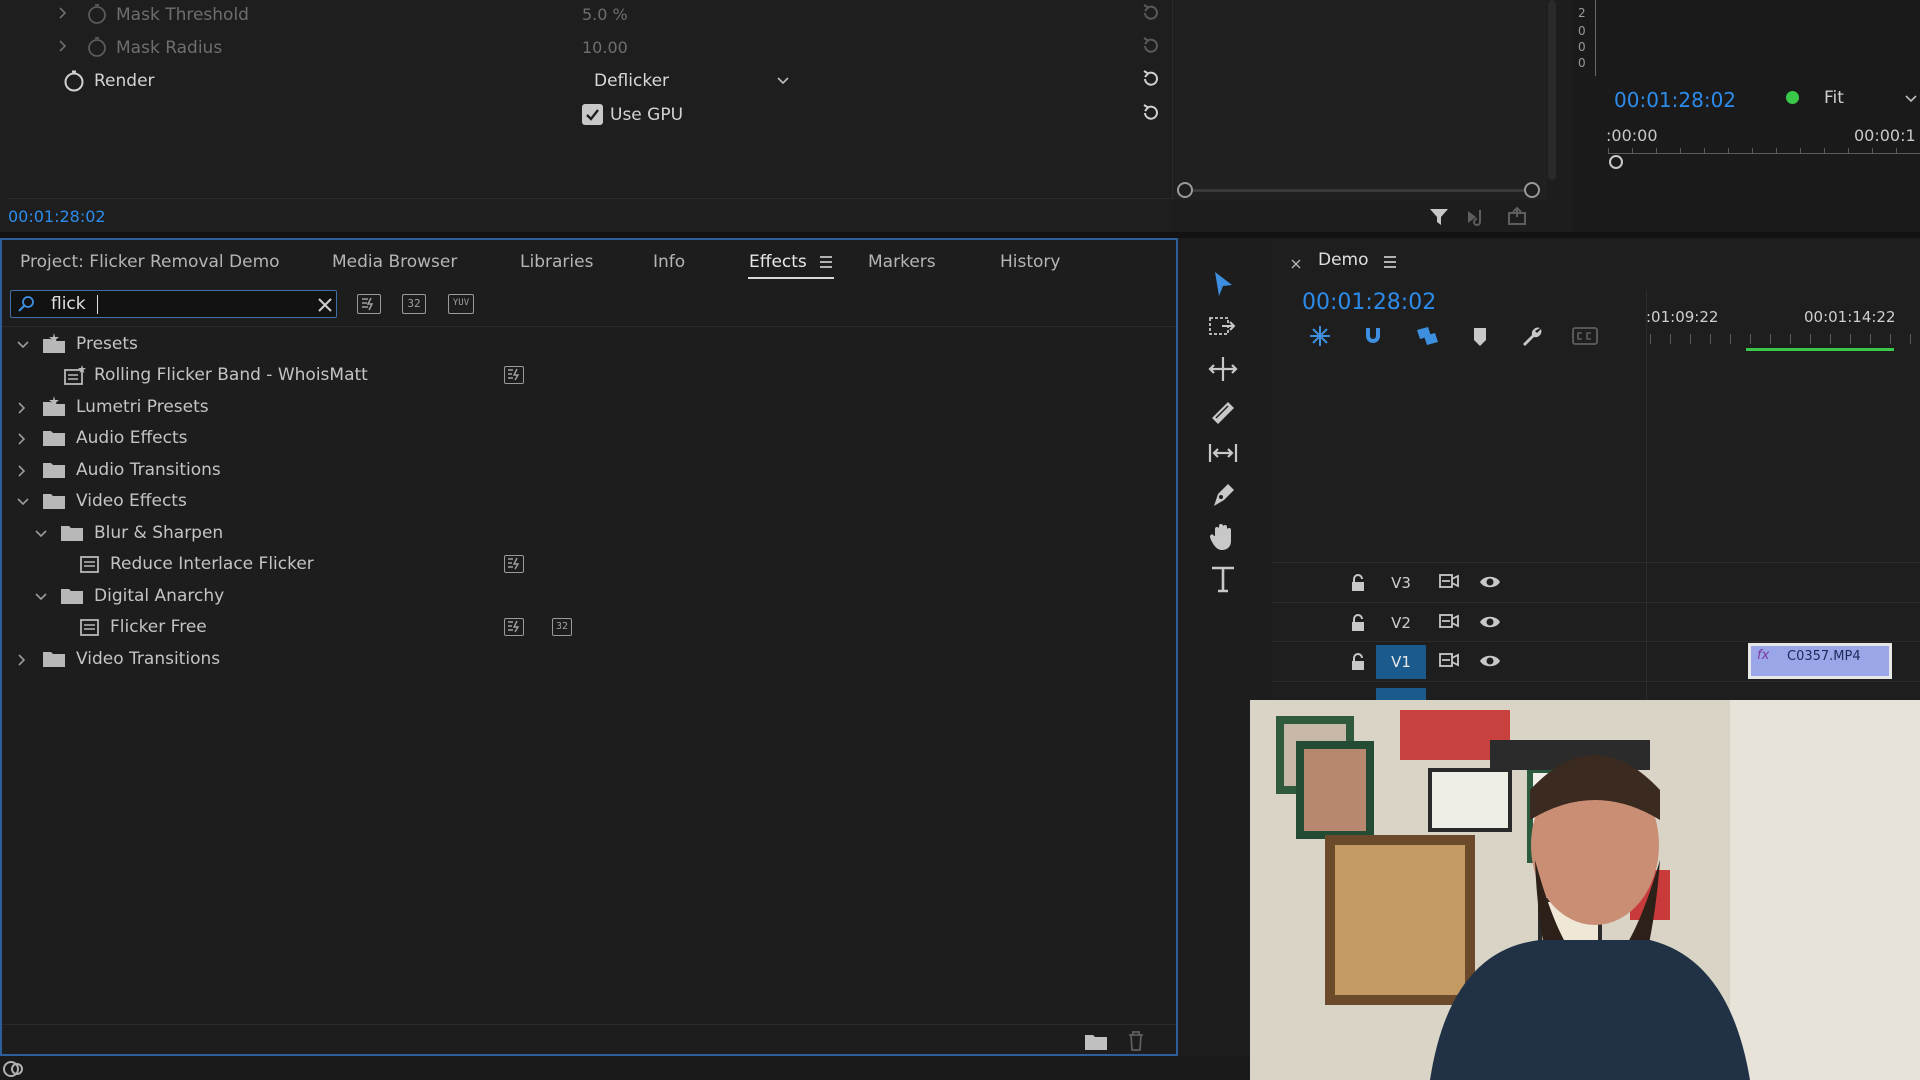 Image resolution: width=1920 pixels, height=1080 pixels. Describe the element at coordinates (556, 262) in the screenshot. I see `tab-libraries: Libraries` at that location.